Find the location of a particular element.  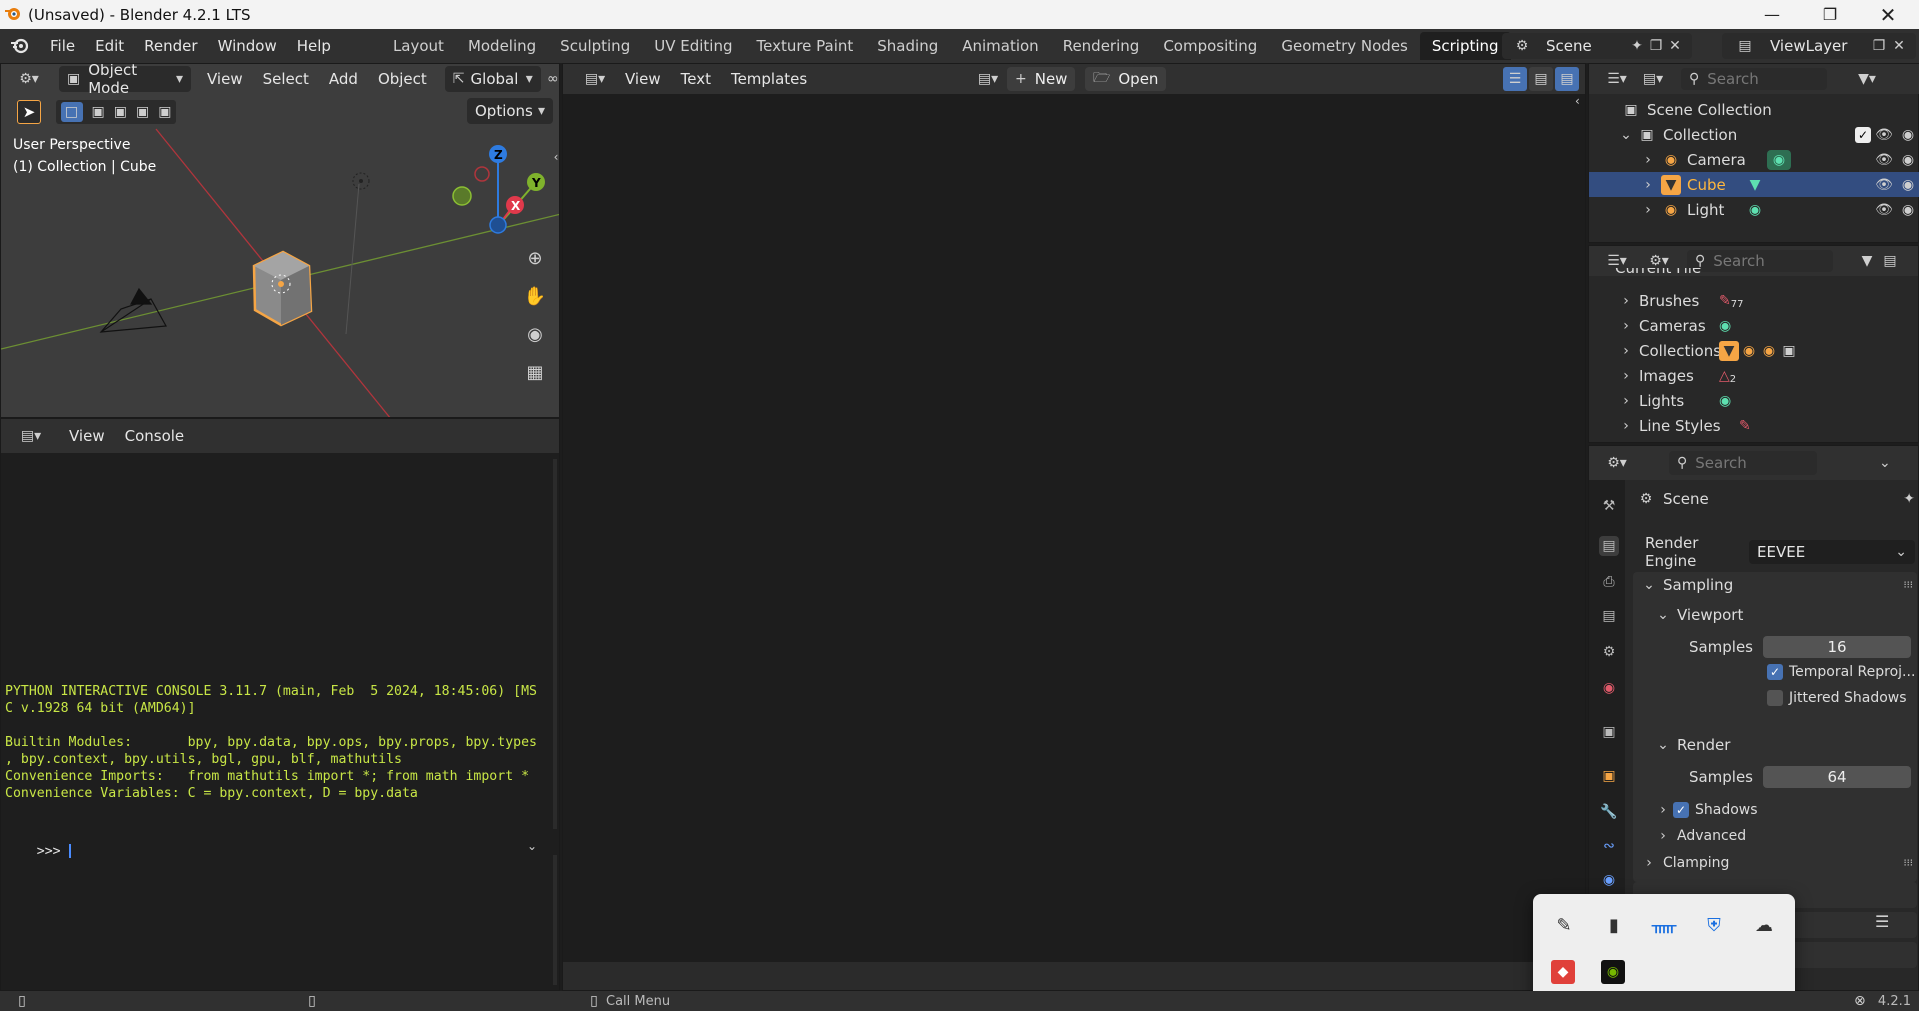

minimize-button: — is located at coordinates (1772, 14).